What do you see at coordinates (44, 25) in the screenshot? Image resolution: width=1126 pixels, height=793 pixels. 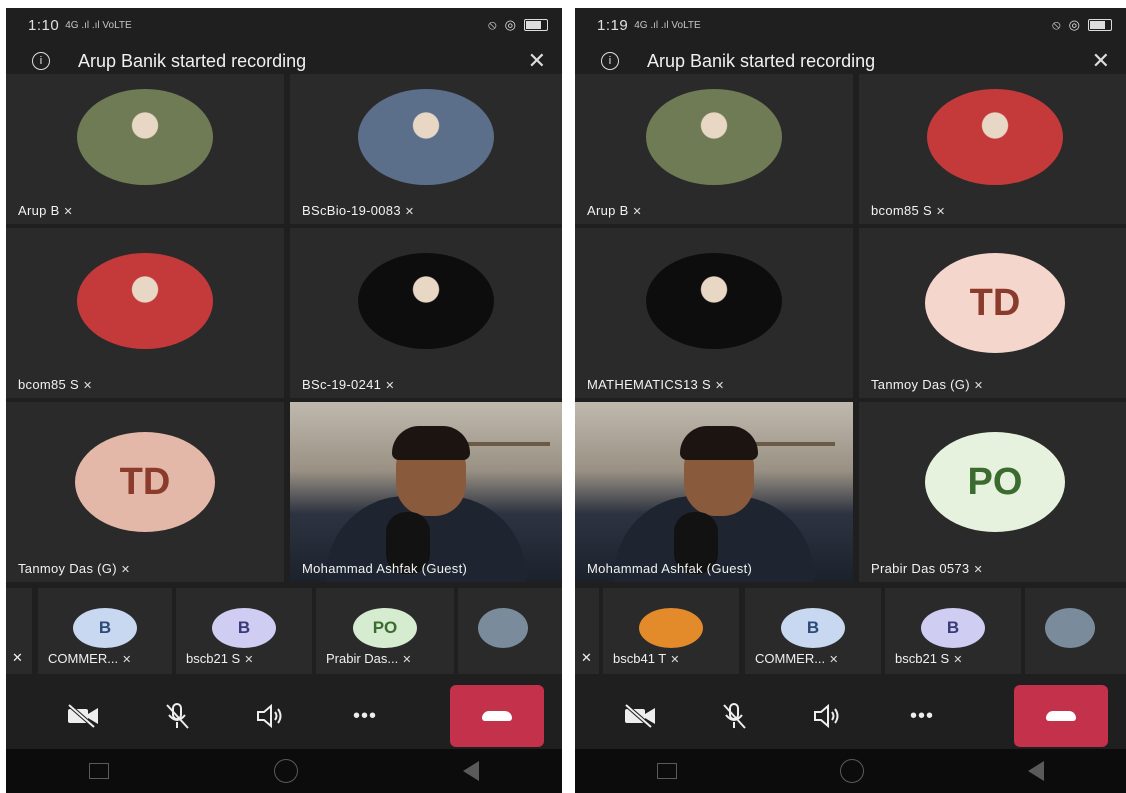 I see `status-time: 1:10` at bounding box center [44, 25].